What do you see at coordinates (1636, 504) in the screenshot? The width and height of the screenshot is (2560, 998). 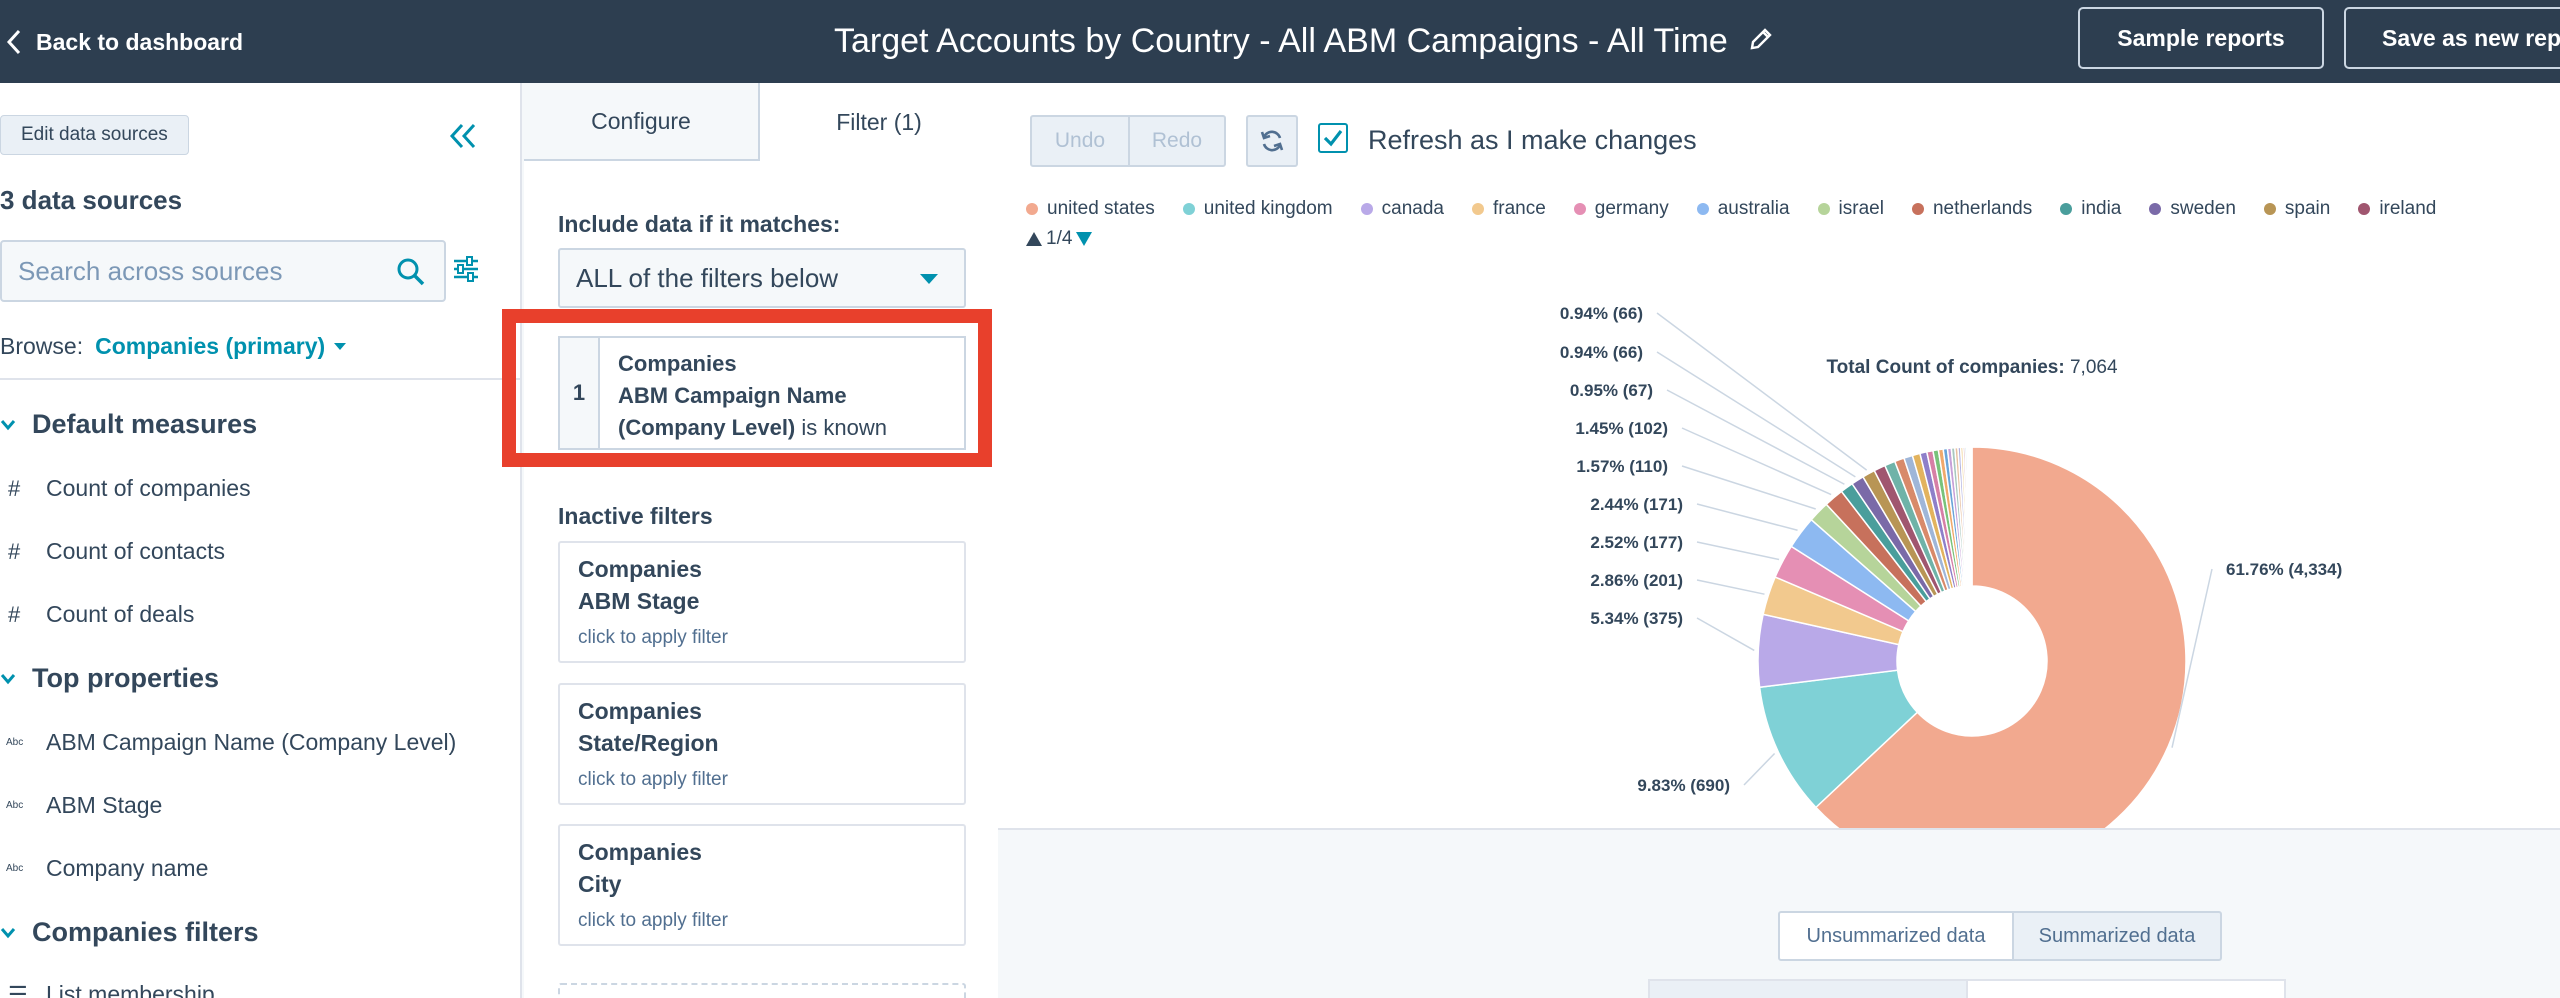 I see `slice-data-label: 2.44% (171)` at bounding box center [1636, 504].